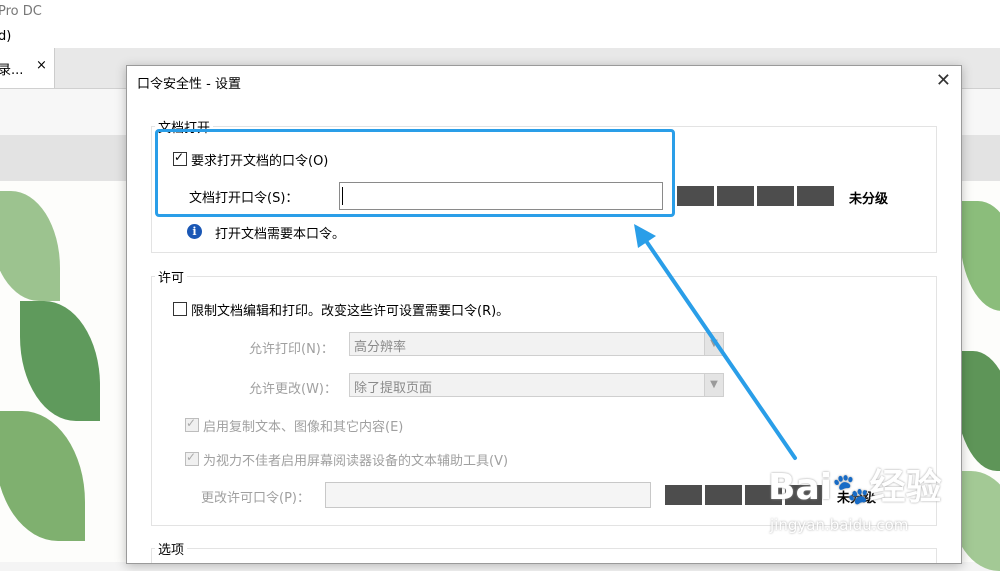 The image size is (1000, 571). Describe the element at coordinates (536, 344) in the screenshot. I see `allow-print-select: 高分辨率 ▼` at that location.